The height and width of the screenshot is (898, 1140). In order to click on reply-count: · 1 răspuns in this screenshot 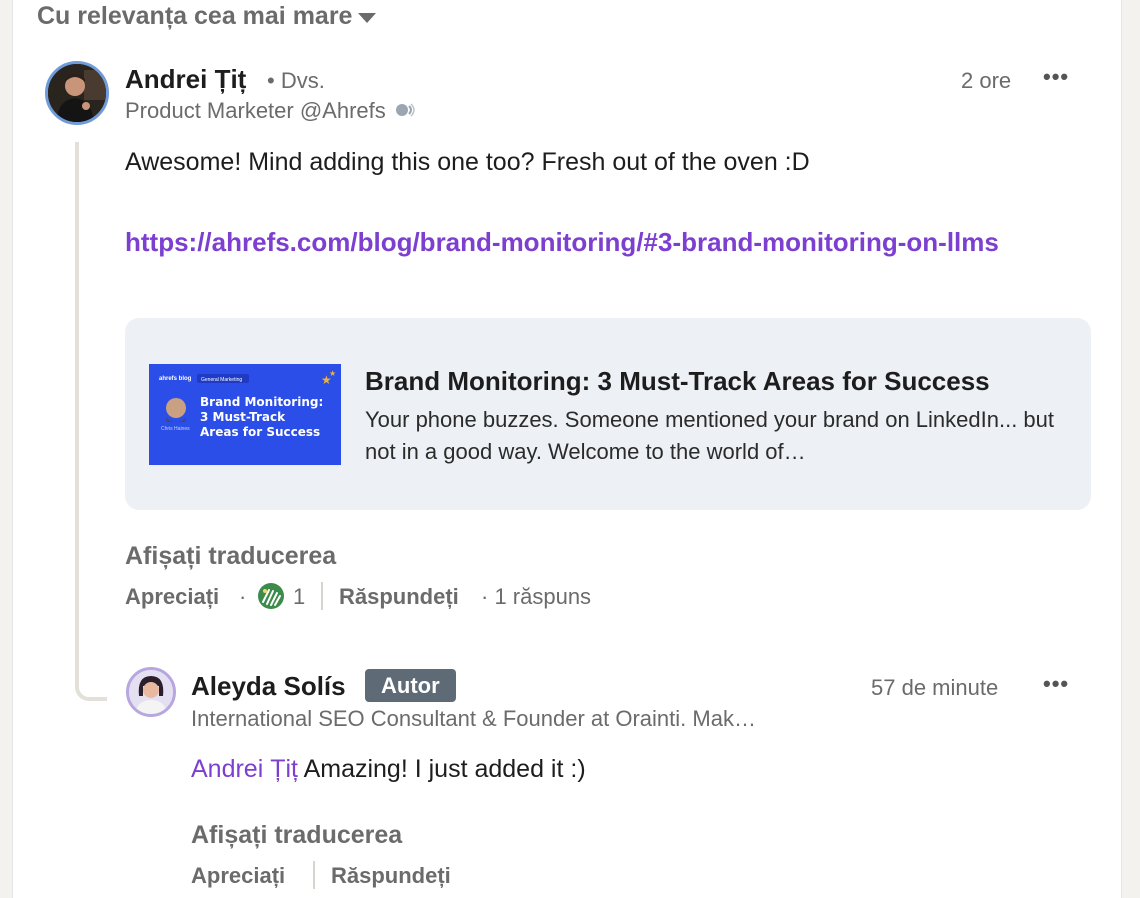, I will do `click(536, 597)`.